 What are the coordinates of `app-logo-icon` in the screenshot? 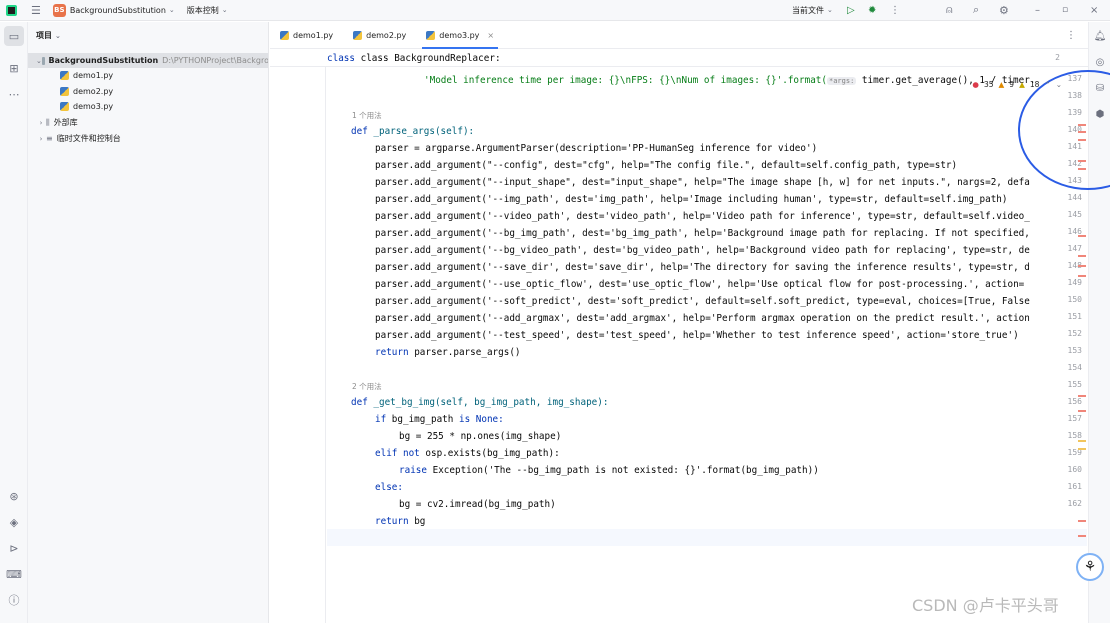 It's located at (11, 10).